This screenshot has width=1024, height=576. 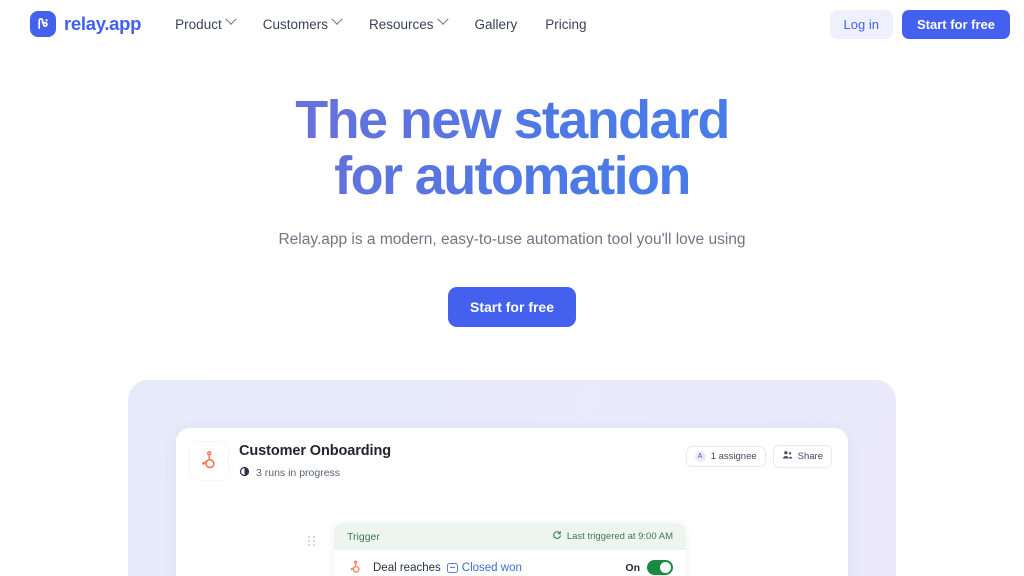 I want to click on workflow-run-status-label: 3 runs in progress, so click(x=298, y=473).